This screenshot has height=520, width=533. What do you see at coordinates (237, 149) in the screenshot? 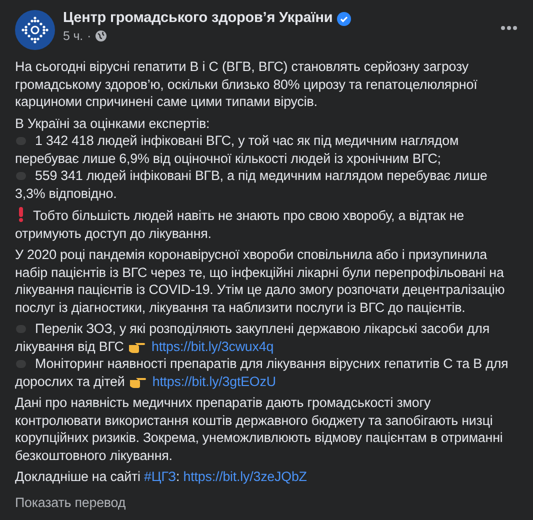
I see `list-item: 1 342 418 людей інфіковані ВГС, у той час як під медичним наглядом перебуває лише 6,9% від оціночної кількості людей із хронічним ВГС;` at bounding box center [237, 149].